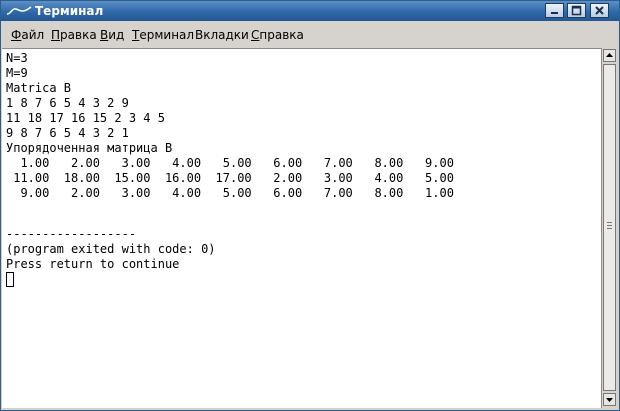  I want to click on terminal-line: 11 18 17 16 15 2 3 4 5, so click(85, 118).